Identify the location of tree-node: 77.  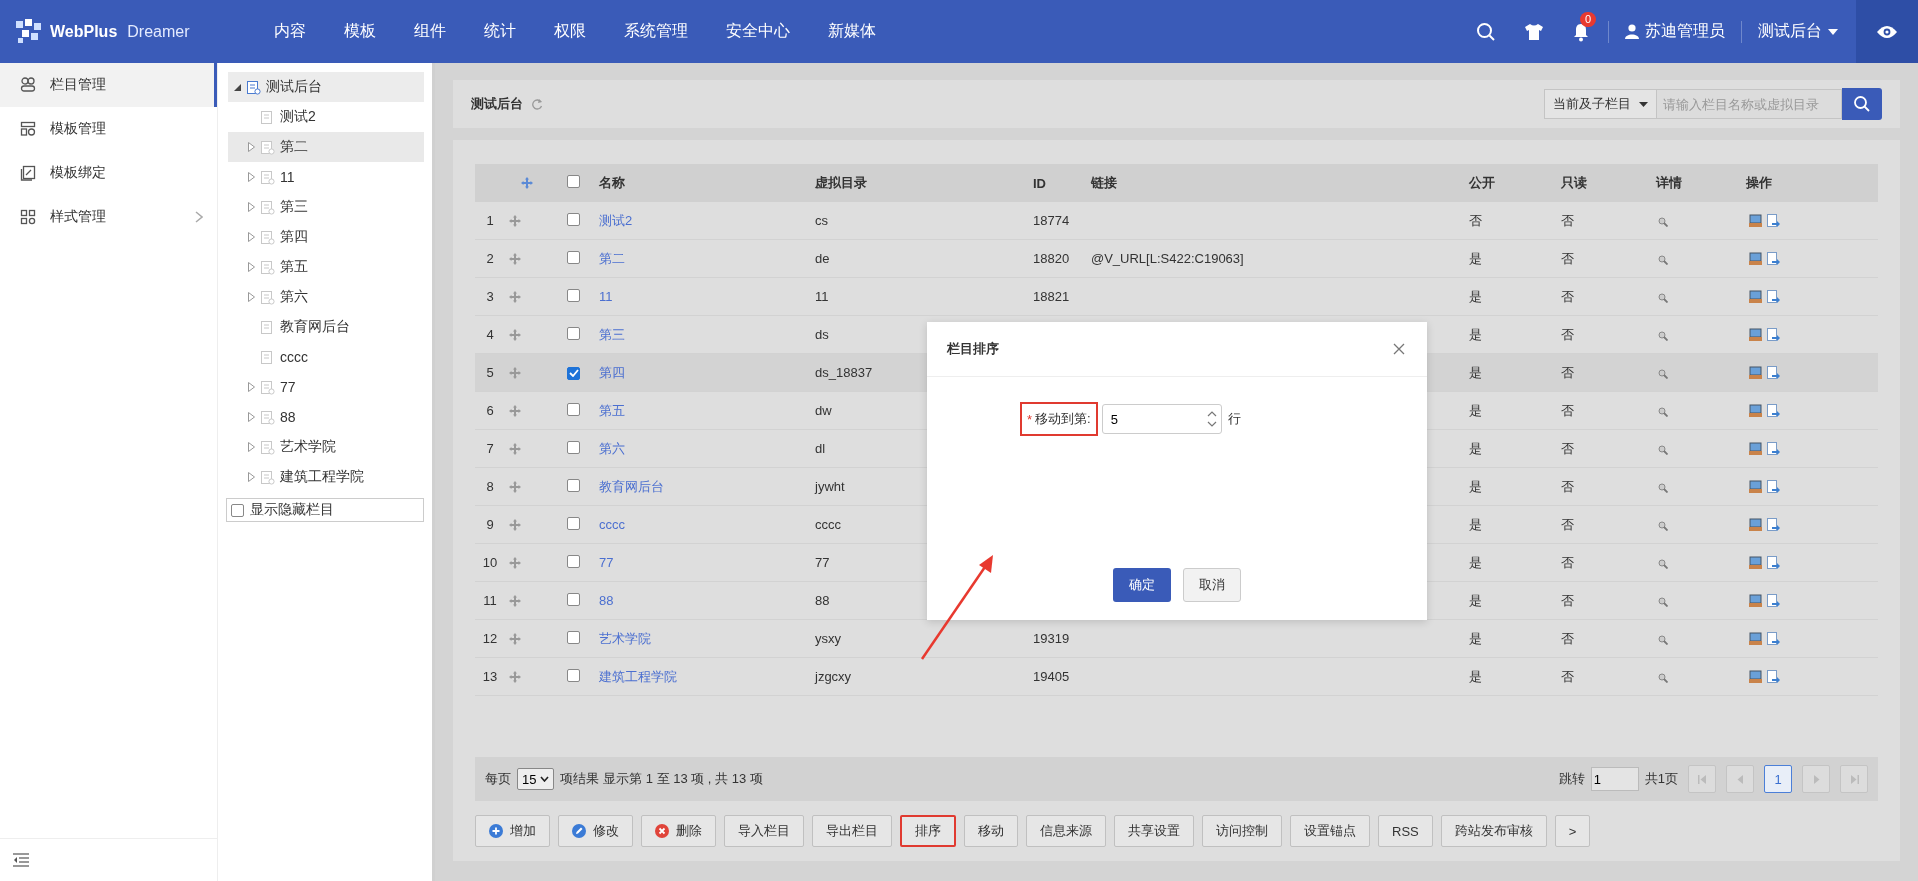
(326, 387).